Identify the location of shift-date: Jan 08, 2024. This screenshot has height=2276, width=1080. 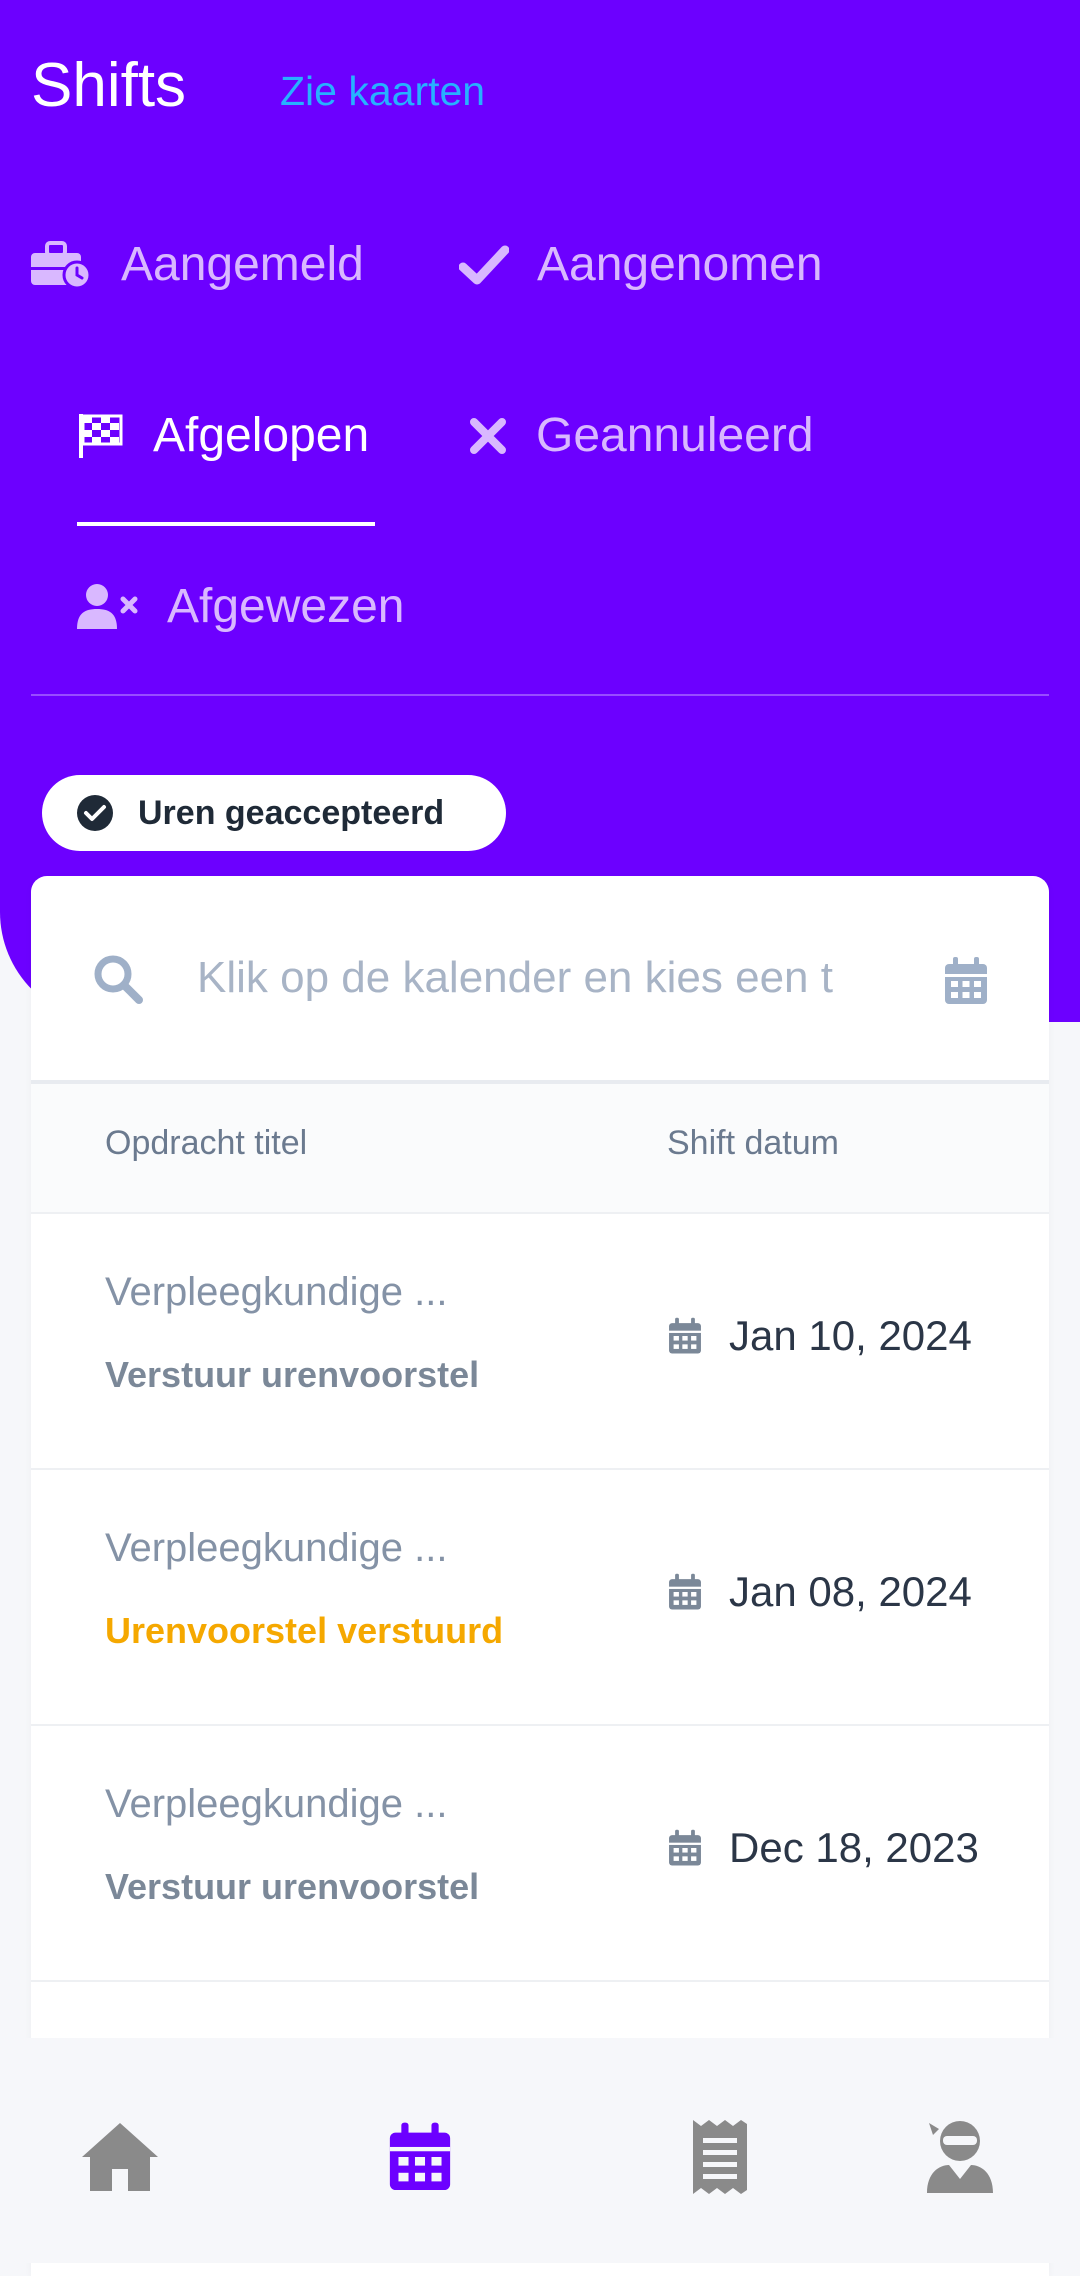
(819, 1592).